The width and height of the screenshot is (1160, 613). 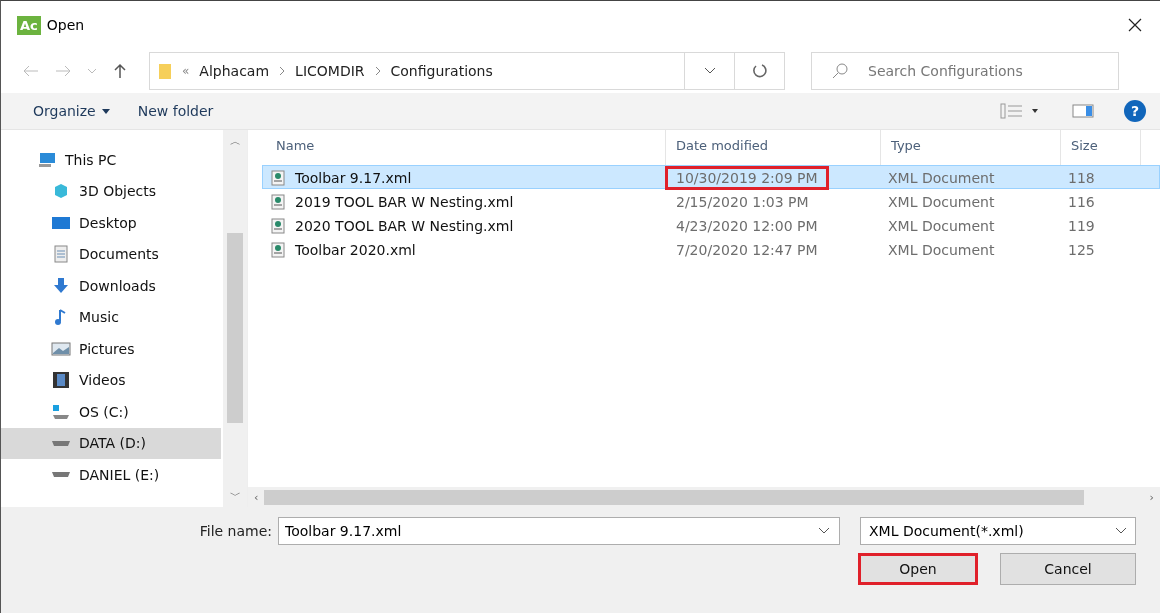 What do you see at coordinates (1081, 178) in the screenshot?
I see `size-cell-text: 118` at bounding box center [1081, 178].